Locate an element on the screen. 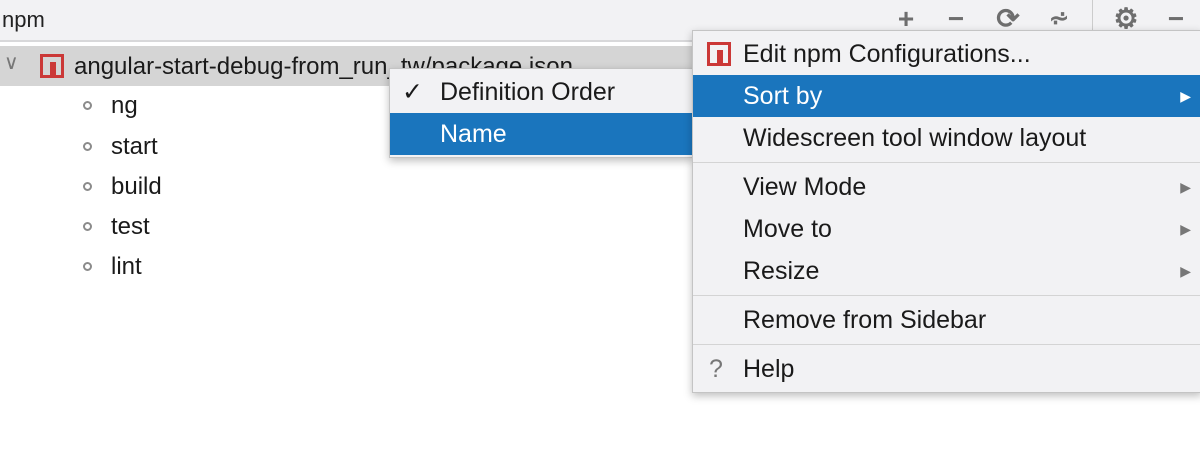 The width and height of the screenshot is (1200, 470). menu-item-help: ? Help is located at coordinates (946, 369).